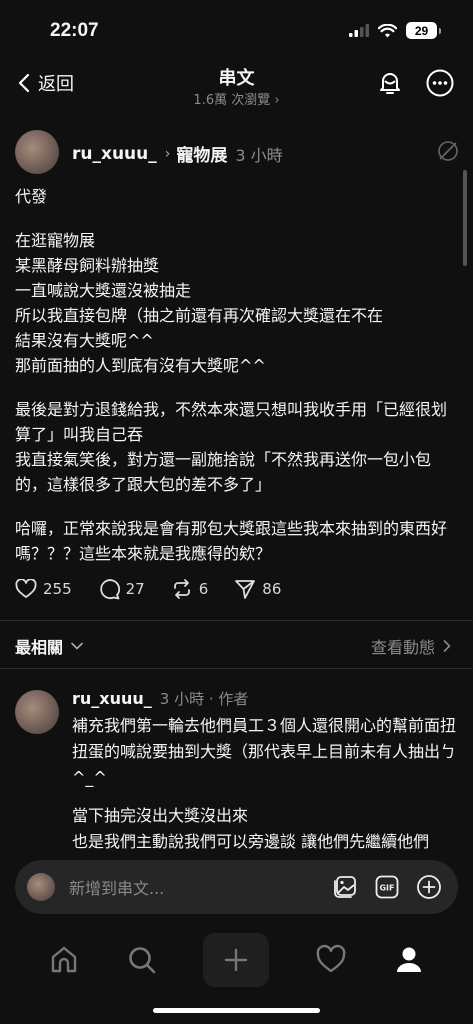 This screenshot has width=473, height=1024. What do you see at coordinates (402, 647) in the screenshot?
I see `activity-label: 查看動態` at bounding box center [402, 647].